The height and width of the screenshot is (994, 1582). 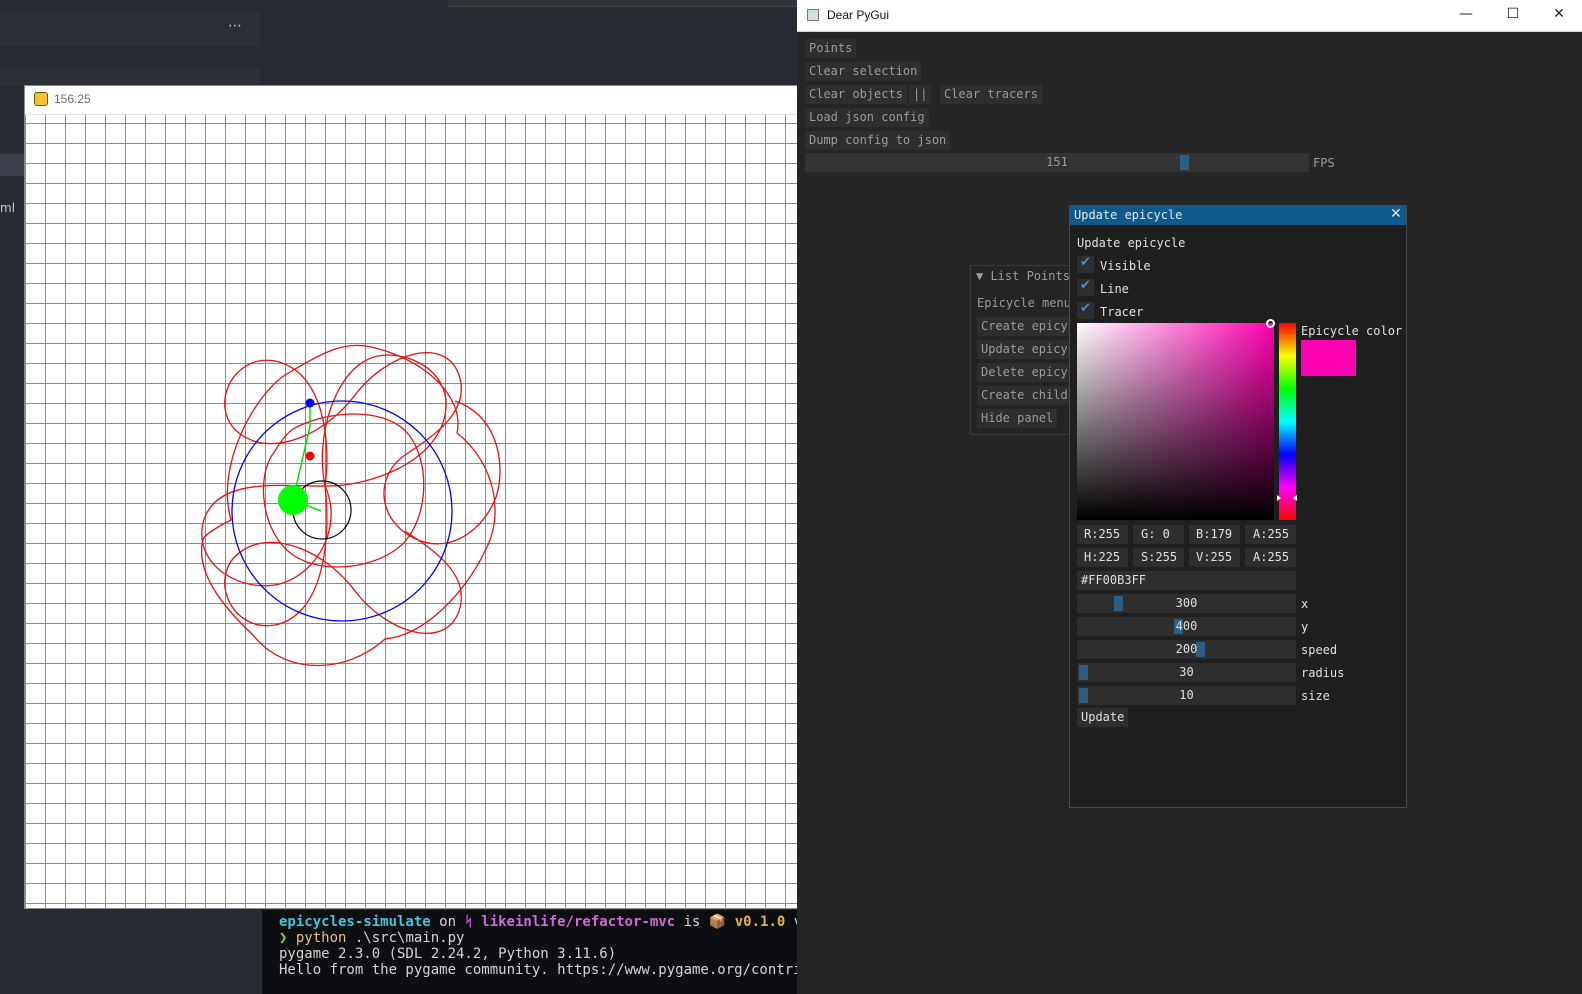 What do you see at coordinates (1270, 323) in the screenshot?
I see `color-picker-handle` at bounding box center [1270, 323].